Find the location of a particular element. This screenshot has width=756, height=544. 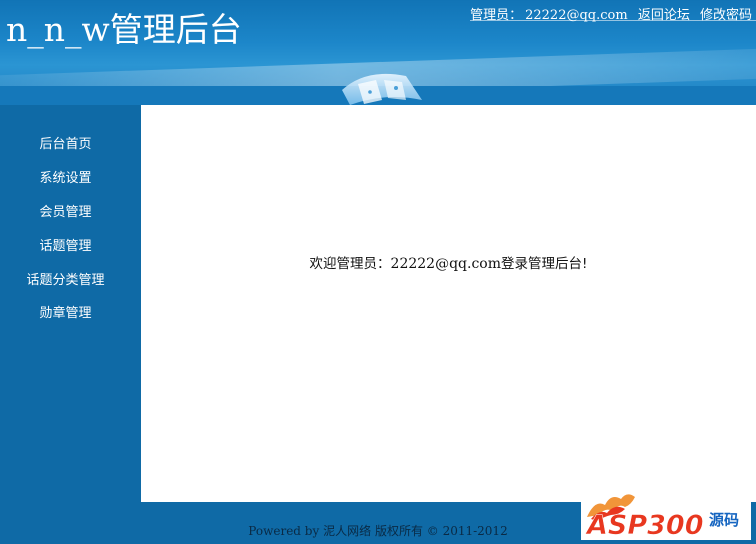

sidebar-item-home: 后台首页 is located at coordinates (65, 142).